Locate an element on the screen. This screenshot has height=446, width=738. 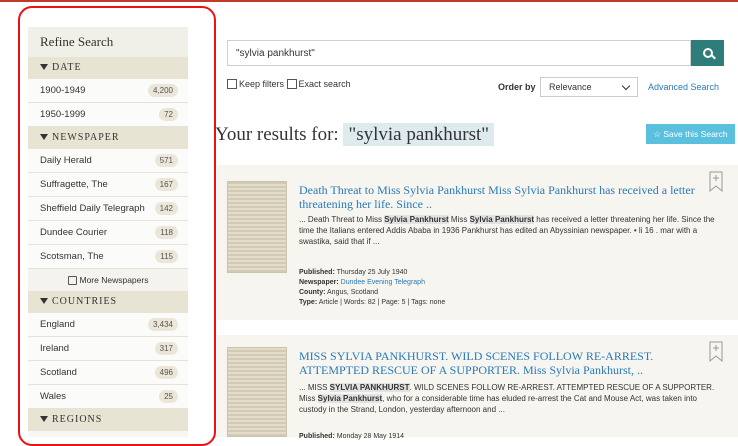
count-badge: 142 is located at coordinates (166, 208).